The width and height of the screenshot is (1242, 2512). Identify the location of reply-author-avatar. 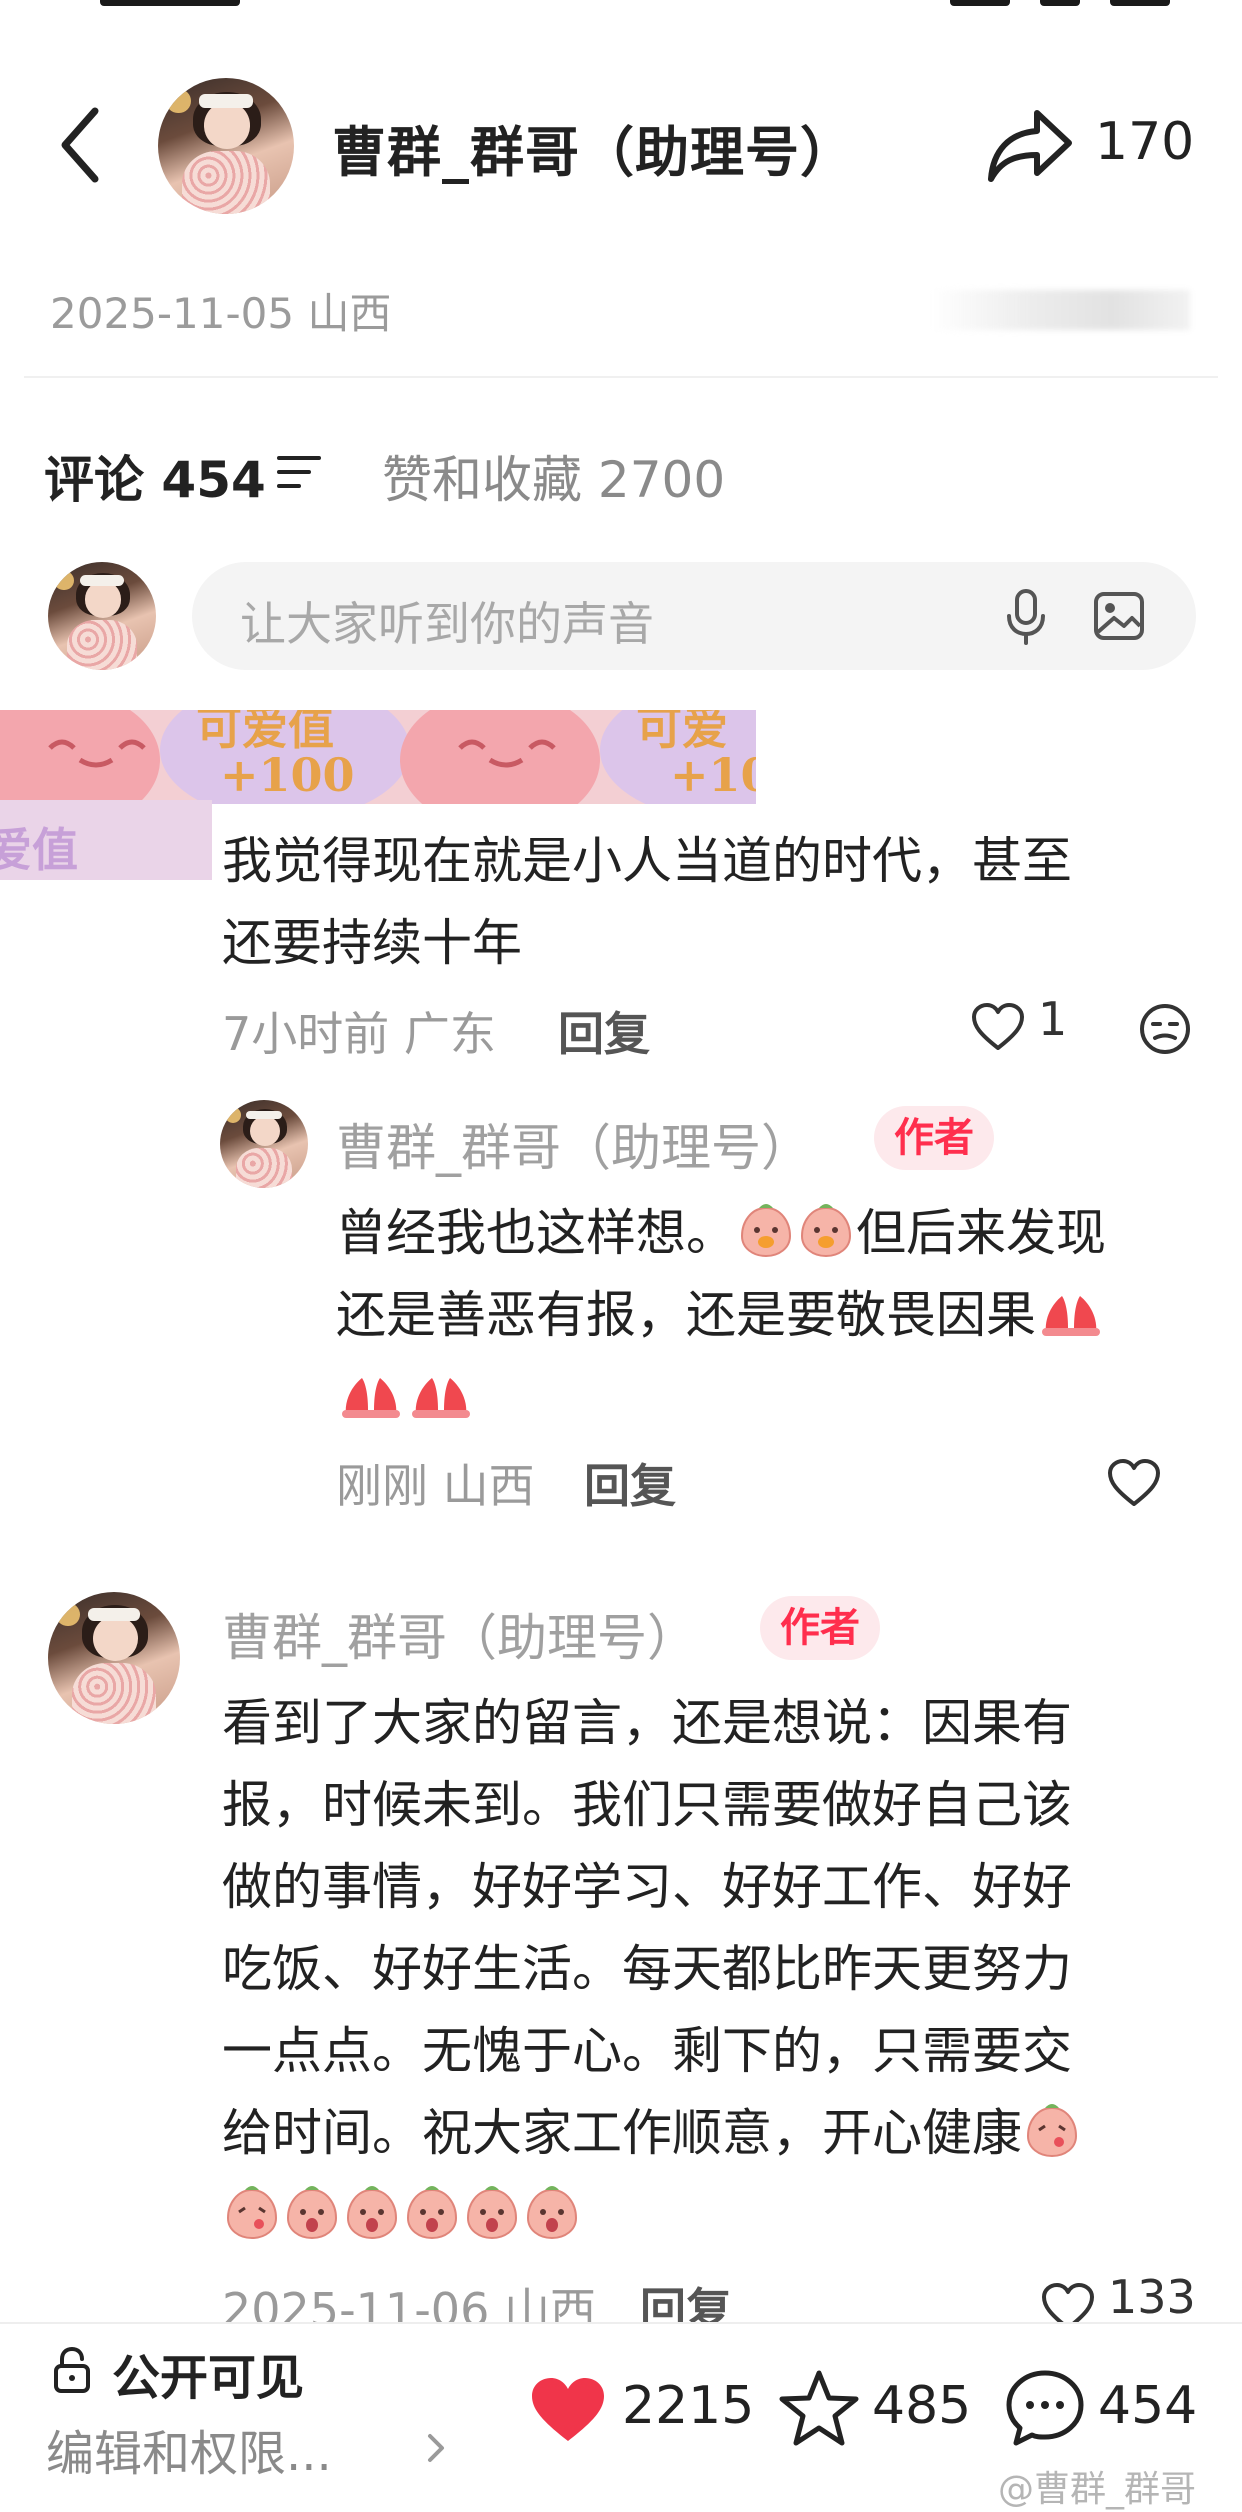
(264, 1144).